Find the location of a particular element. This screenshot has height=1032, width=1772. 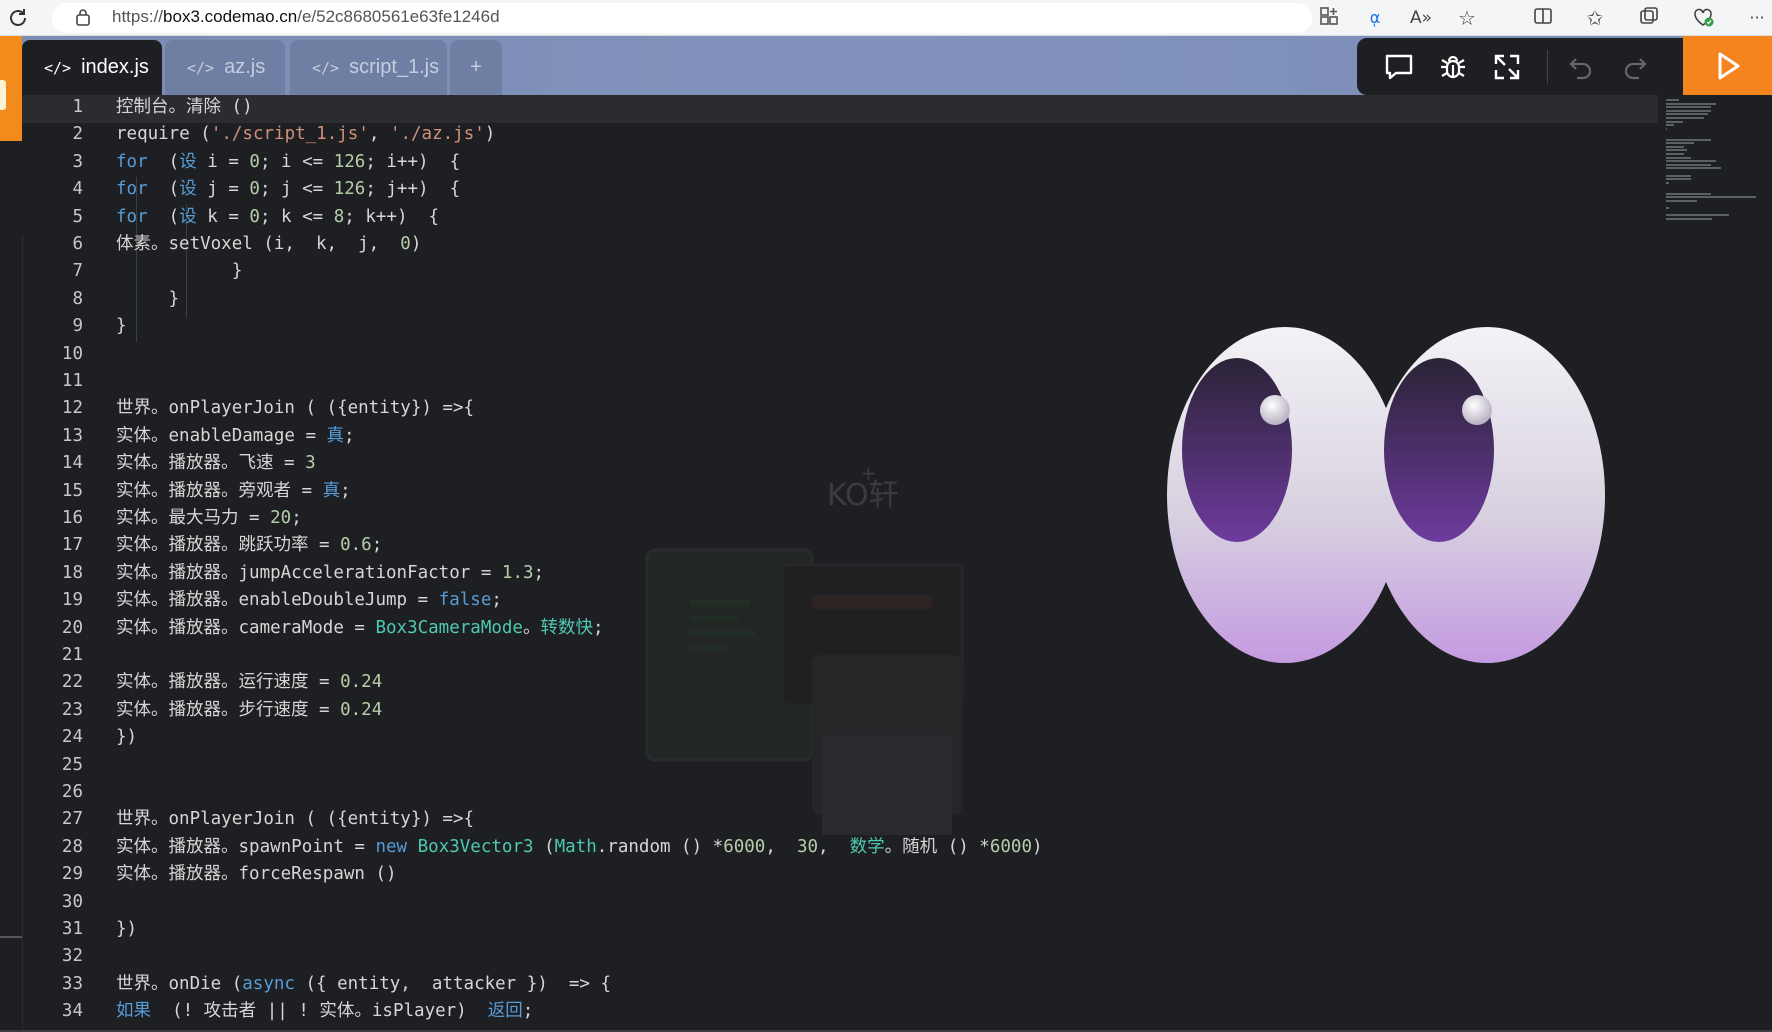

browser-health-icon is located at coordinates (1703, 18).